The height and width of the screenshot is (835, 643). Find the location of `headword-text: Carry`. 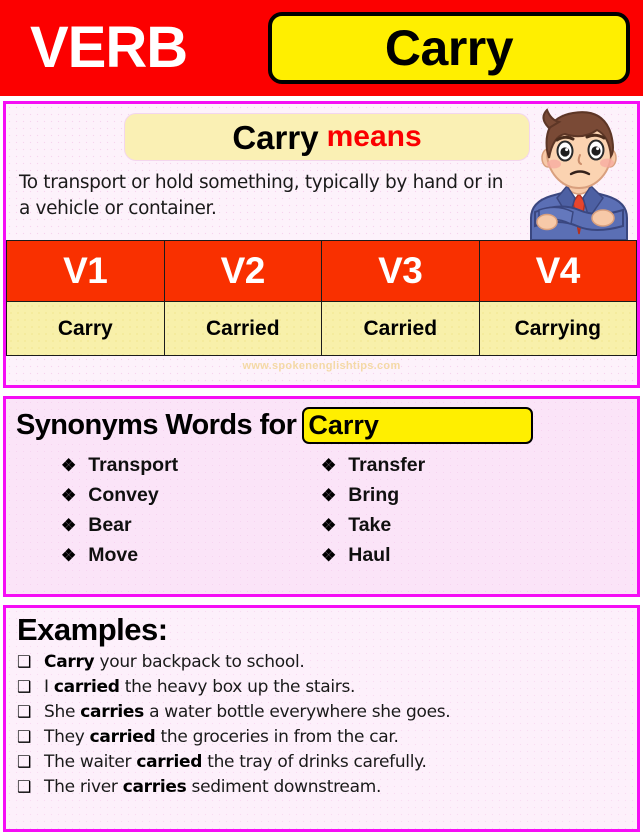

headword-text: Carry is located at coordinates (449, 48).